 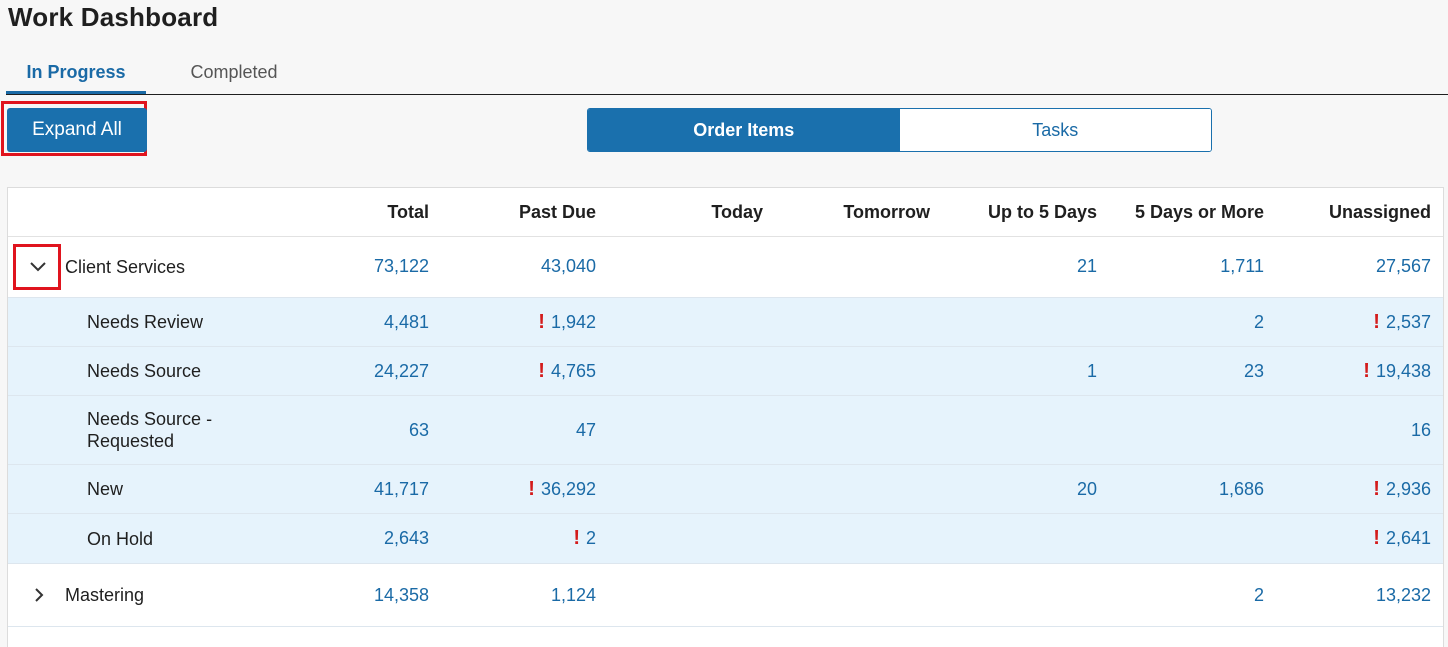 I want to click on cell-5-days-or-more: 23, so click(x=1186, y=371).